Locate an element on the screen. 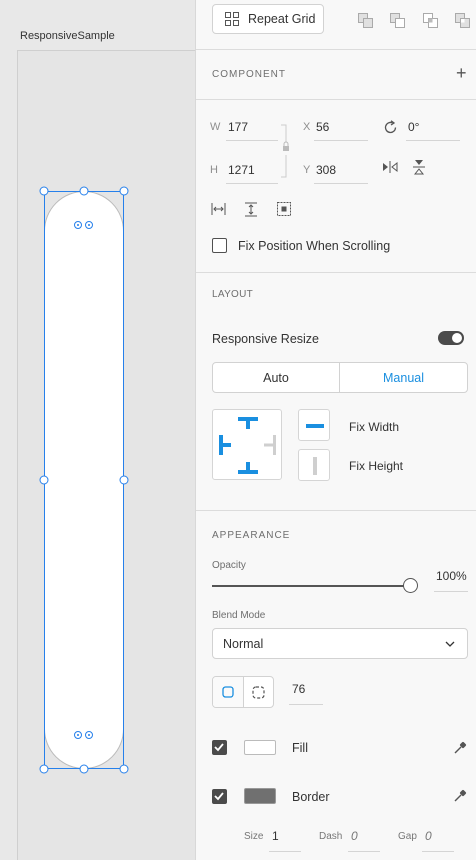 The width and height of the screenshot is (476, 860). fill-label: Fill is located at coordinates (300, 748).